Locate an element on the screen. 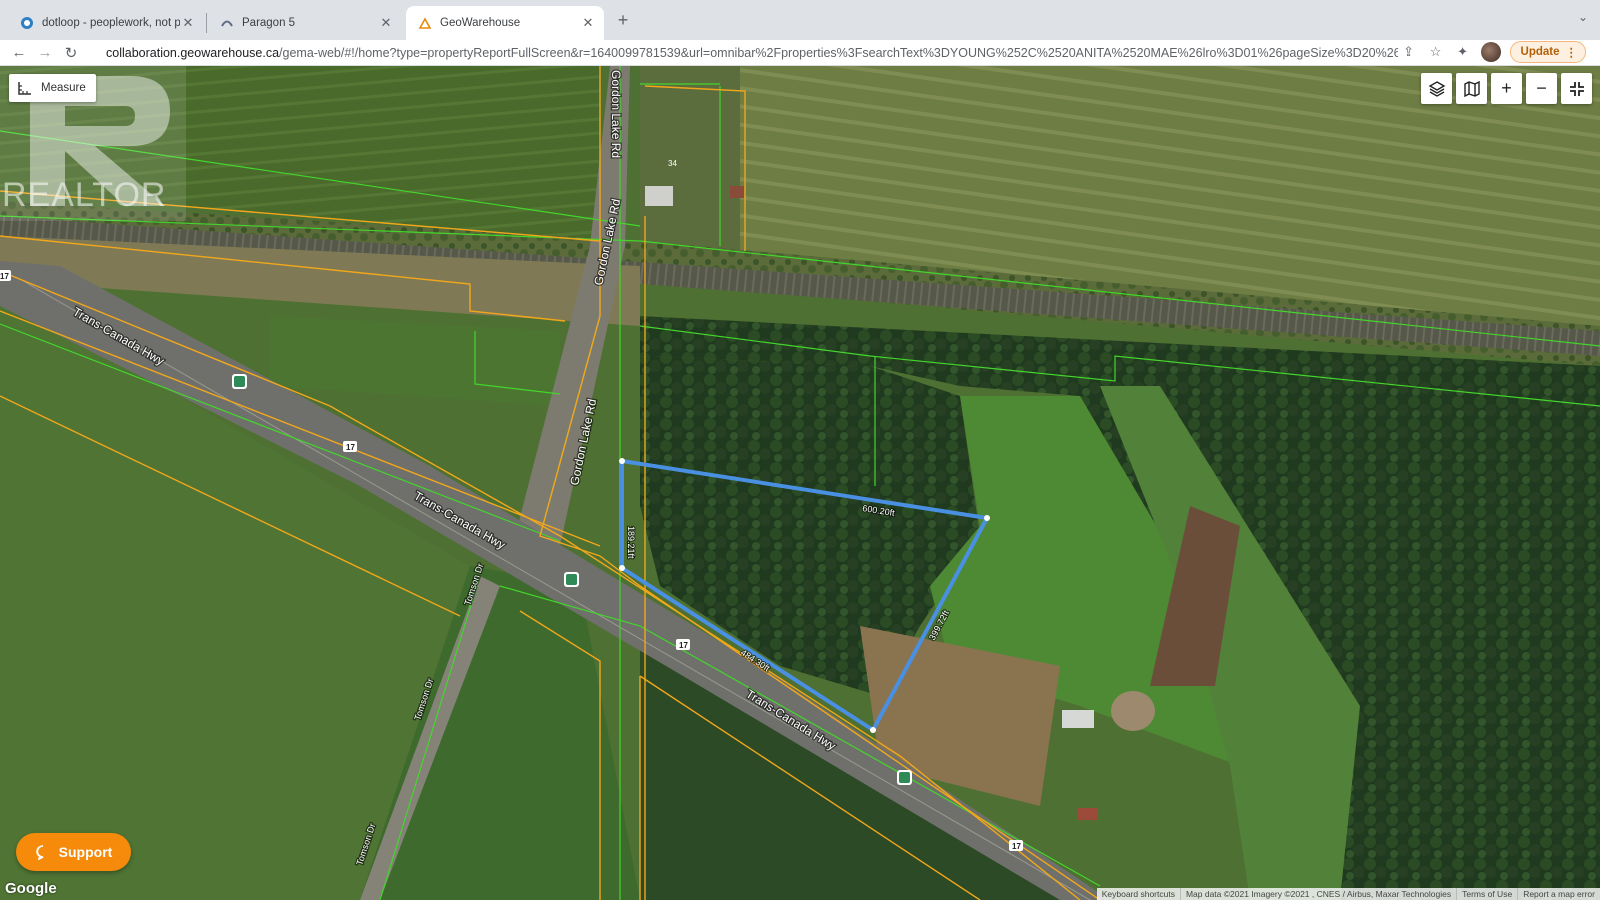 This screenshot has height=900, width=1600. lot-number-label: 34 is located at coordinates (672, 163).